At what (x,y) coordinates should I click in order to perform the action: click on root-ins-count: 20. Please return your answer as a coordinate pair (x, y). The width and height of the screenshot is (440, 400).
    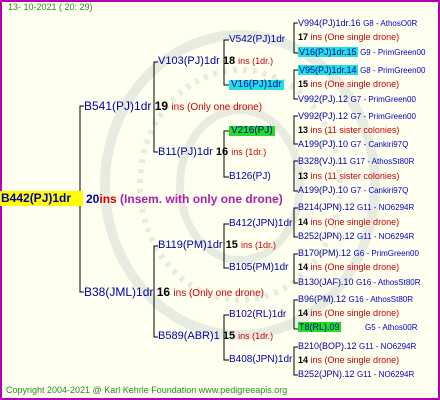
    Looking at the image, I should click on (93, 199).